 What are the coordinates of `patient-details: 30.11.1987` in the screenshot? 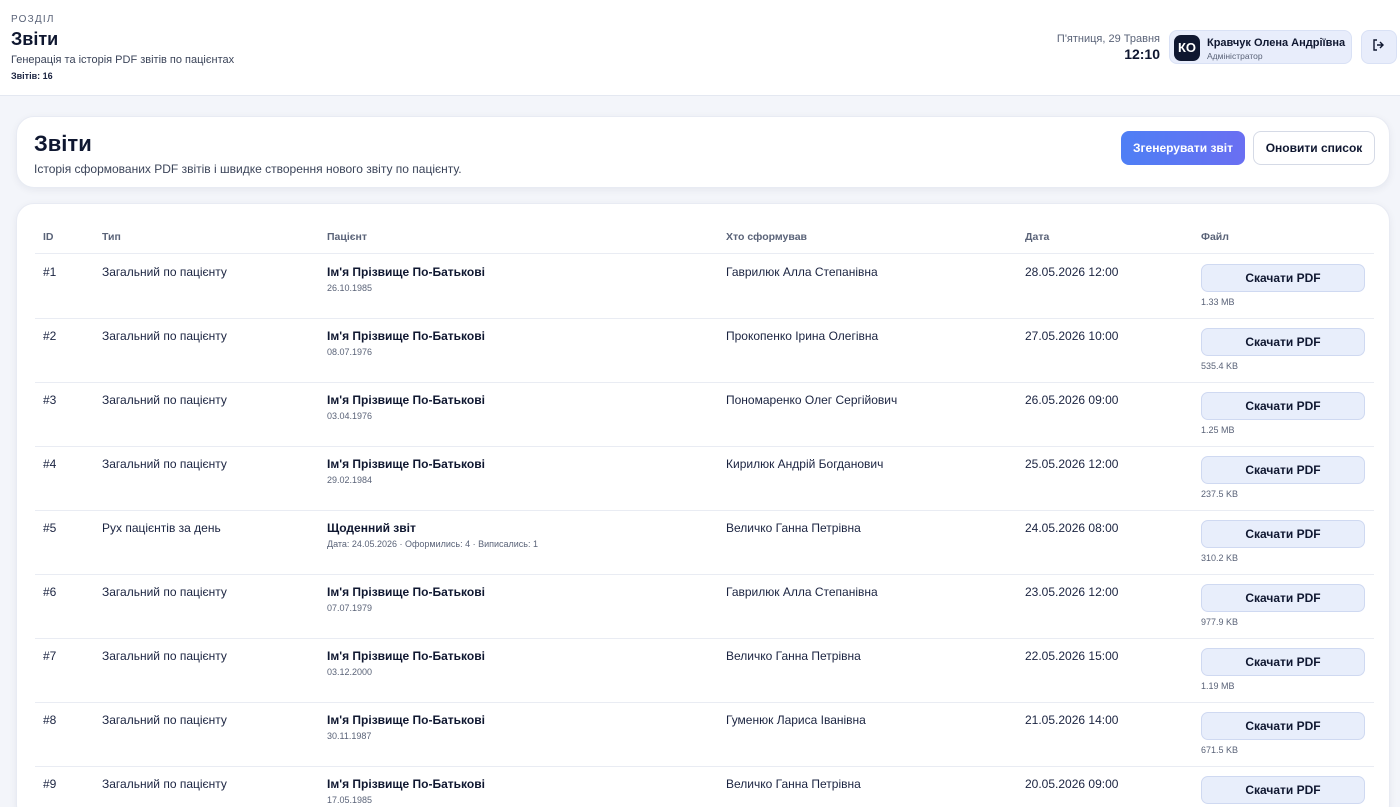 It's located at (349, 736).